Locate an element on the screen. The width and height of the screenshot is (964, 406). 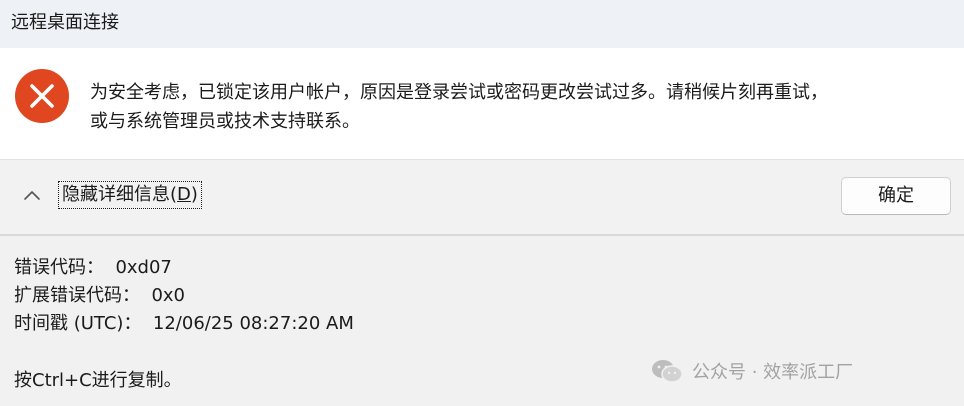
wechat-icon is located at coordinates (667, 371).